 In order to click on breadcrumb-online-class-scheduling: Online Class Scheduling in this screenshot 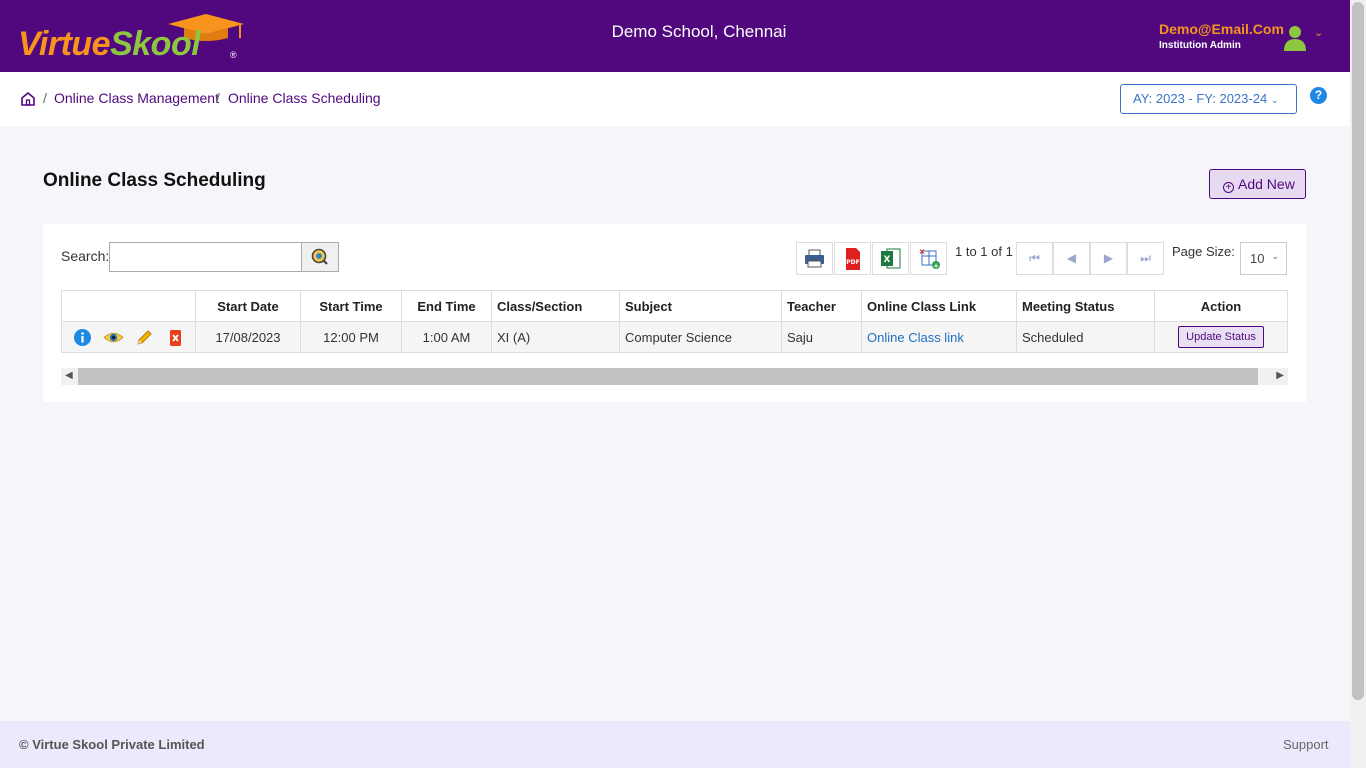, I will do `click(304, 98)`.